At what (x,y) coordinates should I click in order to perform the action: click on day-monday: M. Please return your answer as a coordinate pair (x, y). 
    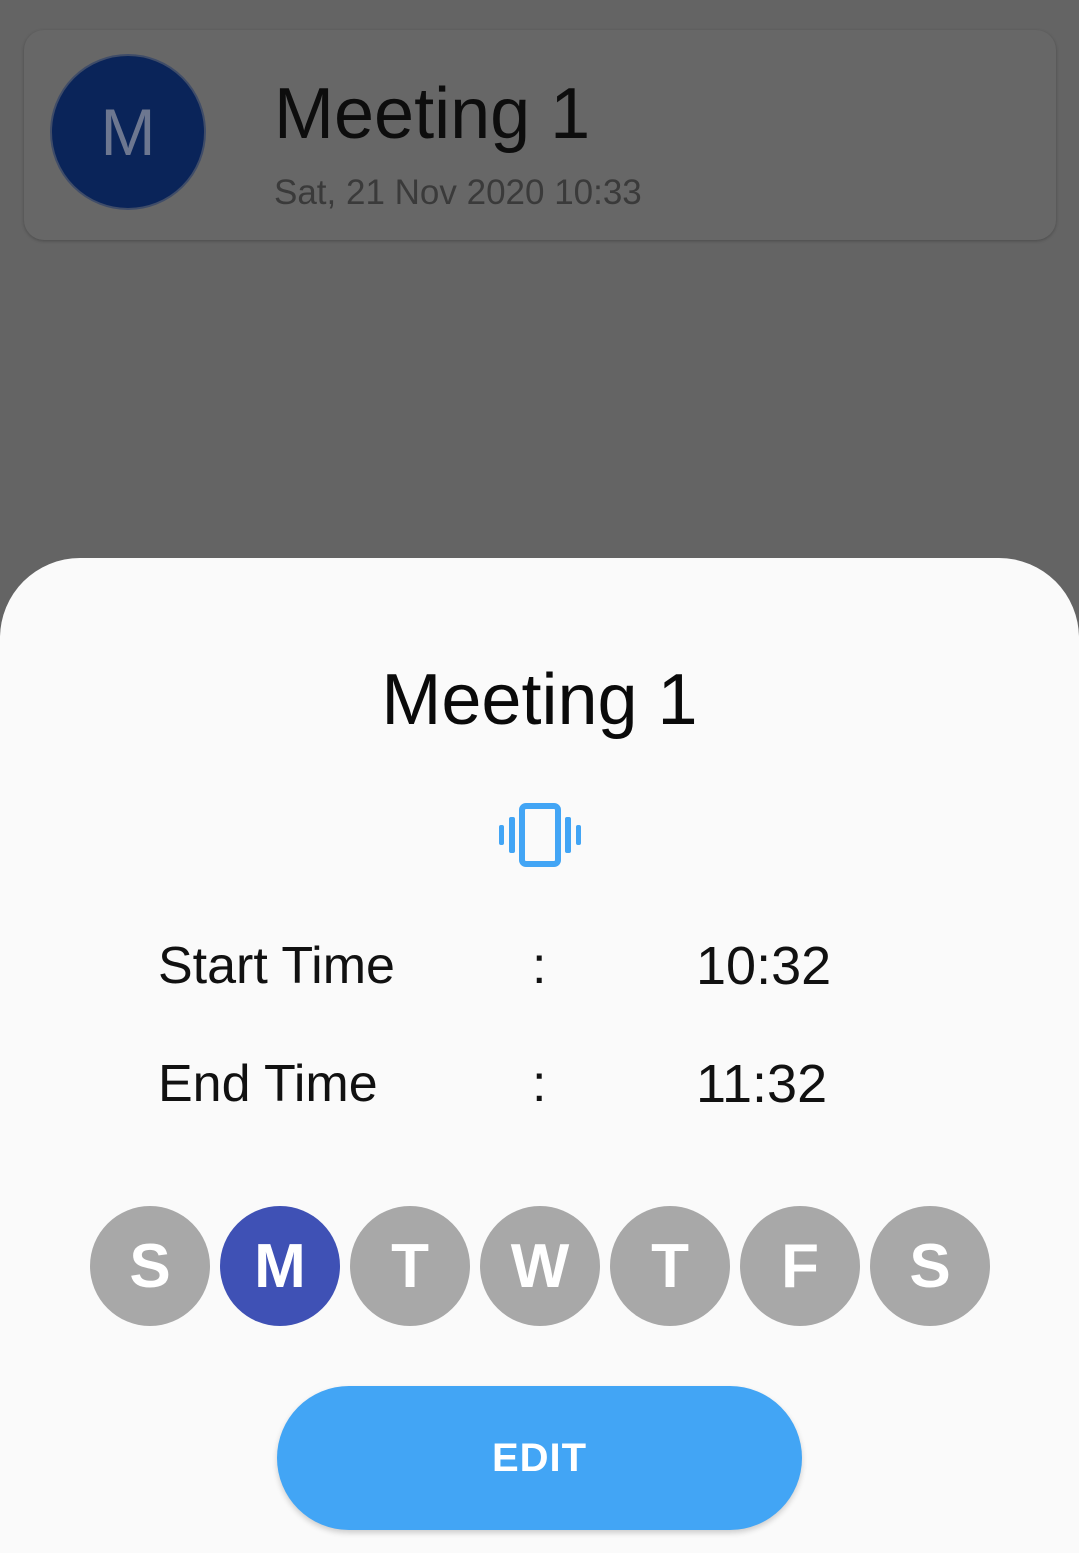
    Looking at the image, I should click on (280, 1266).